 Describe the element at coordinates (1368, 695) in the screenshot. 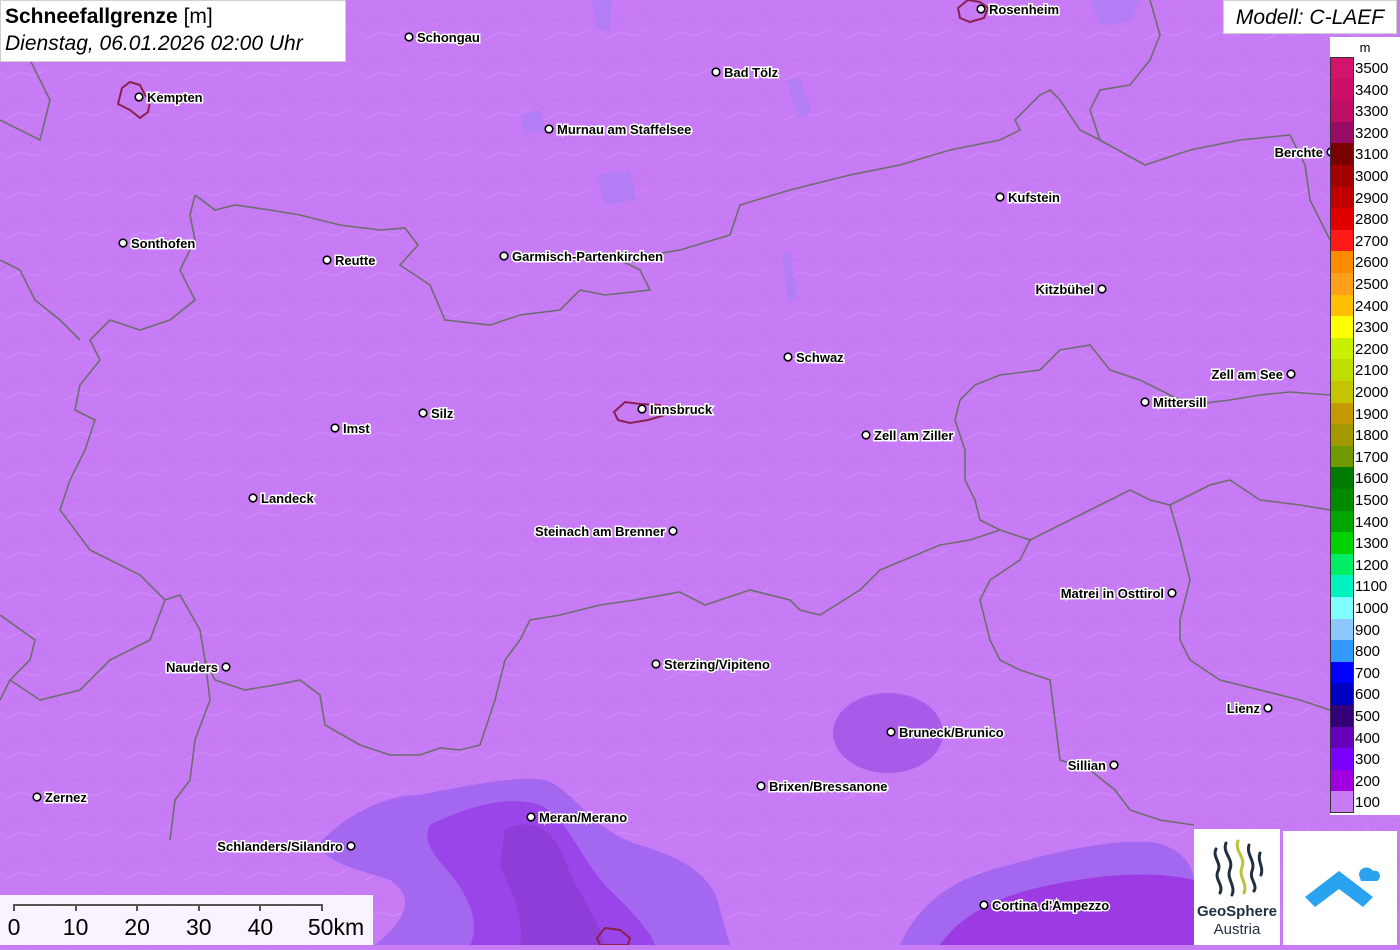

I see `legend-label: 600` at that location.